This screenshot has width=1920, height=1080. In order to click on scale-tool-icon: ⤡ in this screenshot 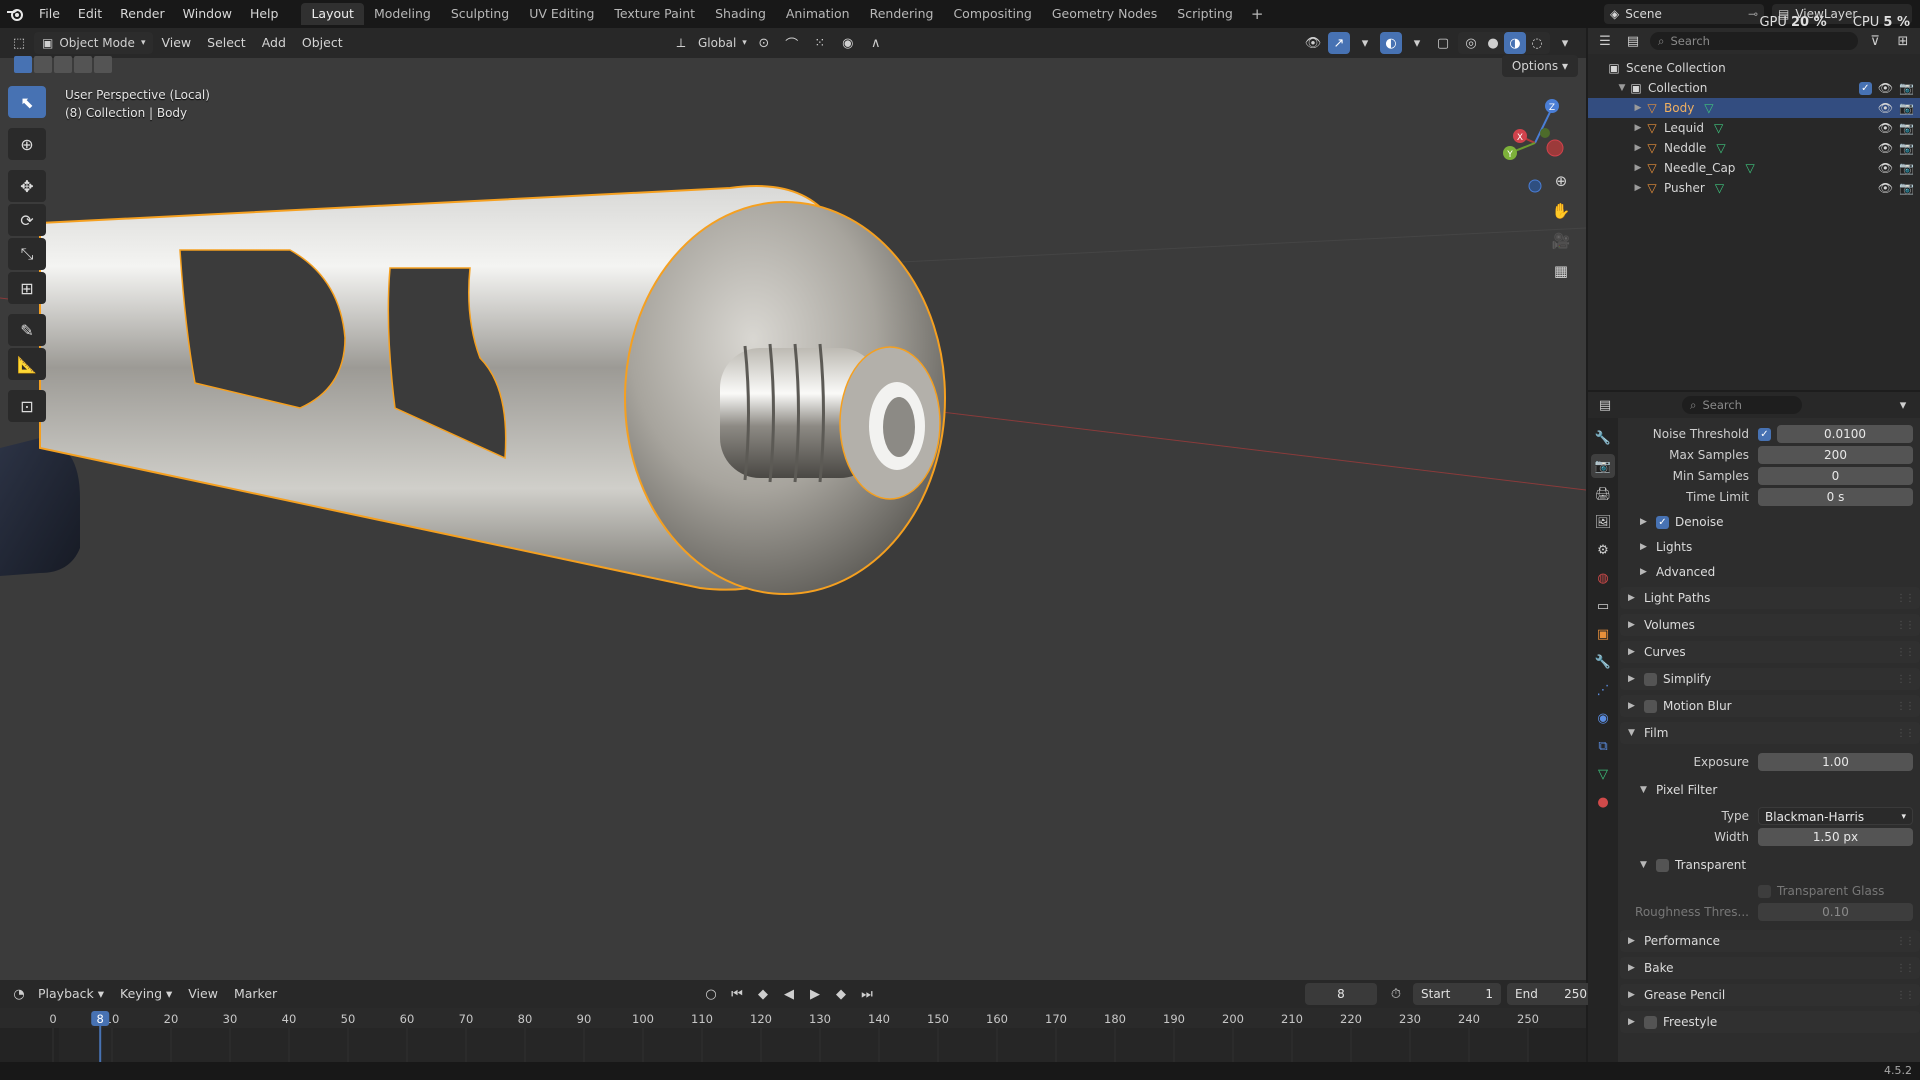, I will do `click(27, 254)`.